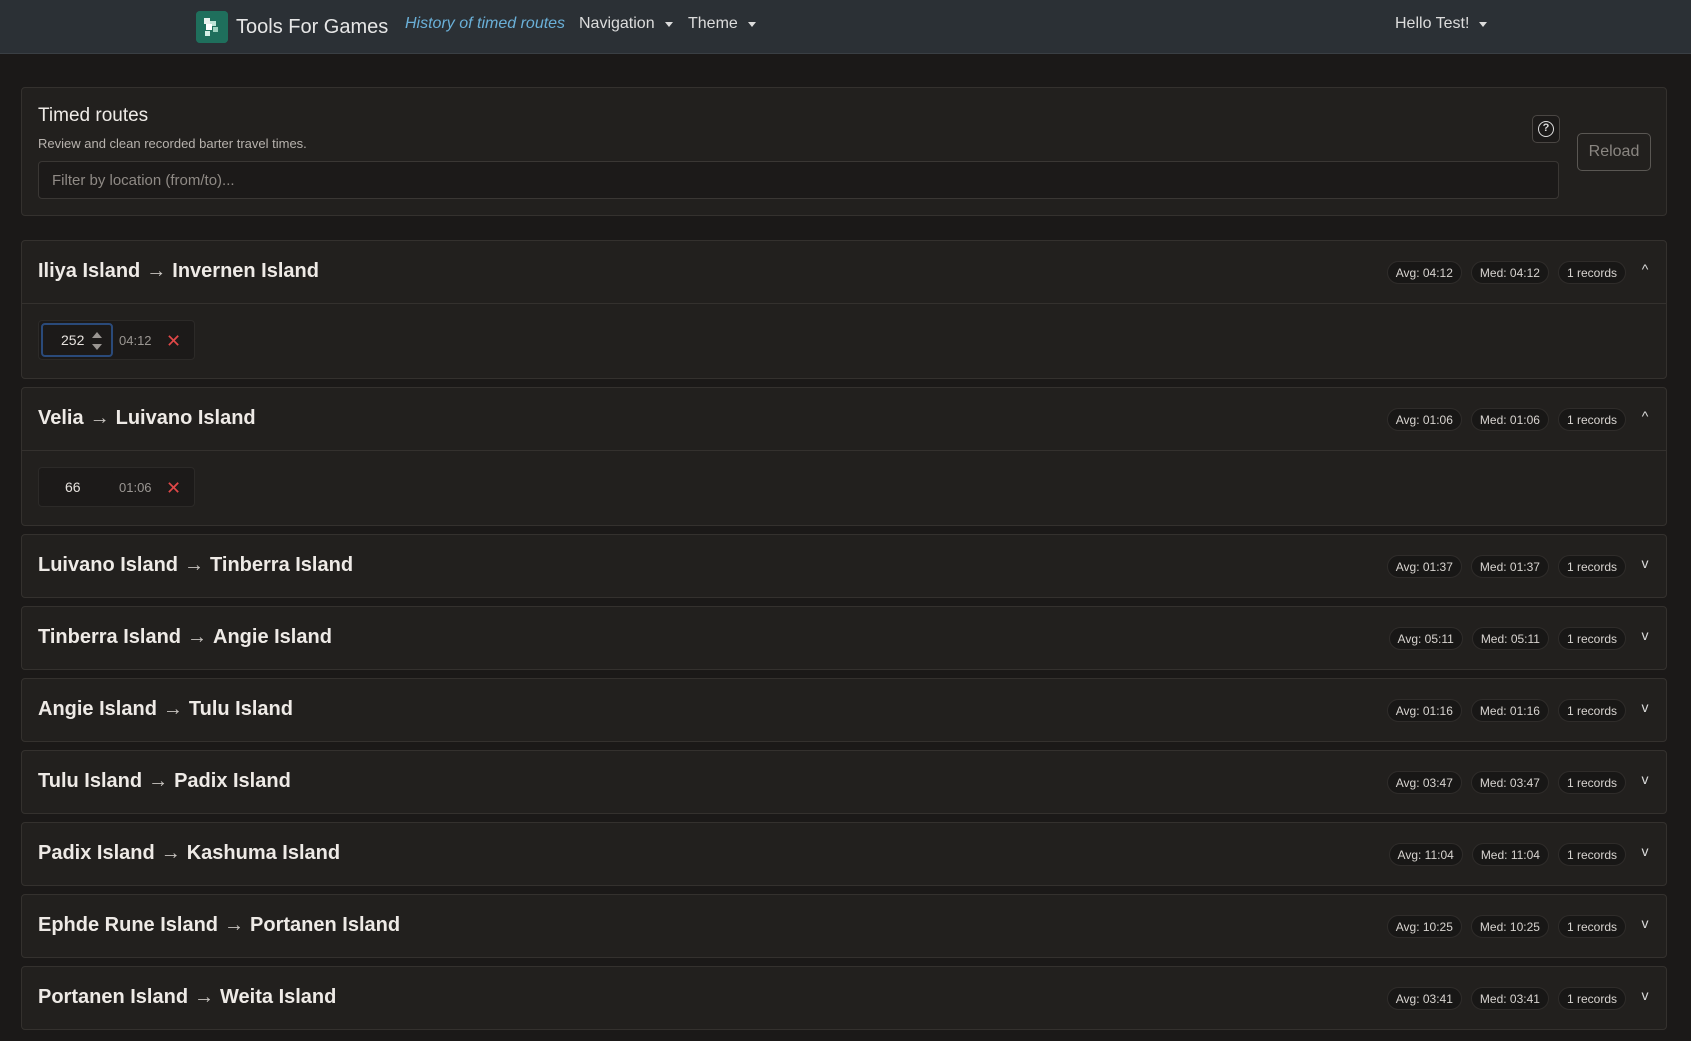 The height and width of the screenshot is (1041, 1691). I want to click on route-stats: Avg: 03:47 Med: 03:47 1 records, so click(1506, 782).